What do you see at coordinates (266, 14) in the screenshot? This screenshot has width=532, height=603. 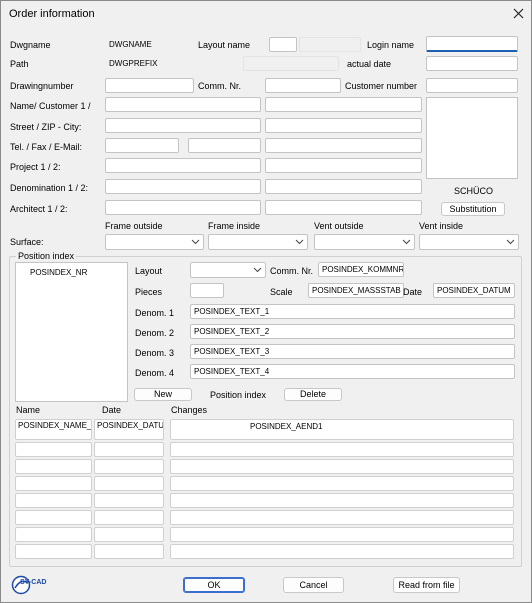 I see `title-bar: Order information` at bounding box center [266, 14].